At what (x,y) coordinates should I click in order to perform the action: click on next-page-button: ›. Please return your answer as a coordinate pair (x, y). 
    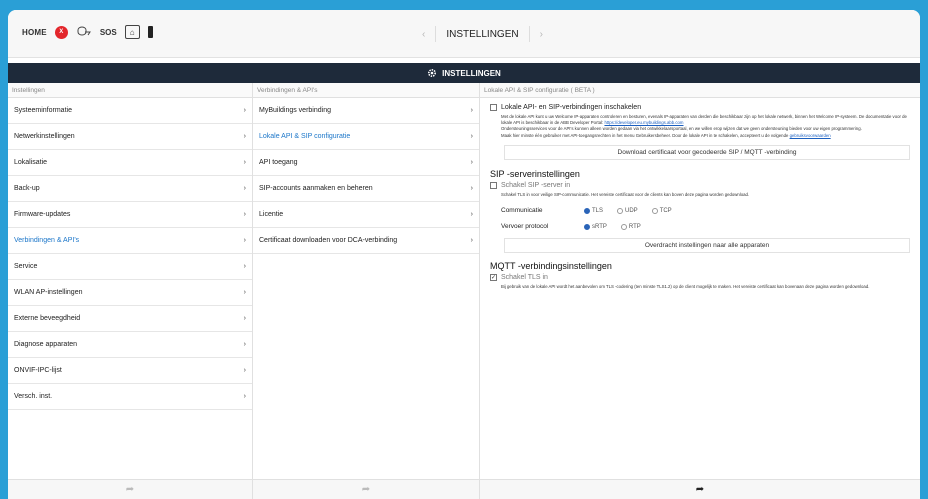
    Looking at the image, I should click on (541, 34).